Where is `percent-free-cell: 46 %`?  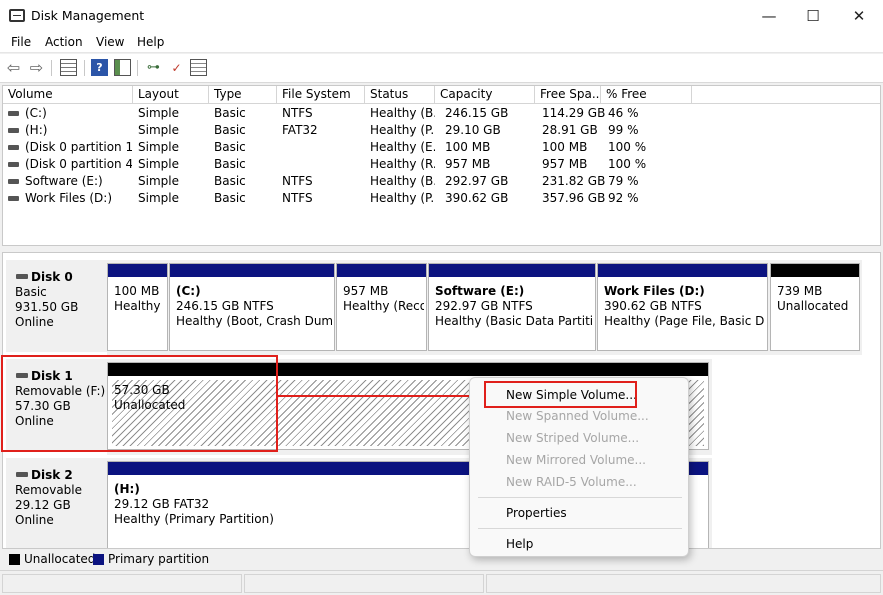
percent-free-cell: 46 % is located at coordinates (623, 113).